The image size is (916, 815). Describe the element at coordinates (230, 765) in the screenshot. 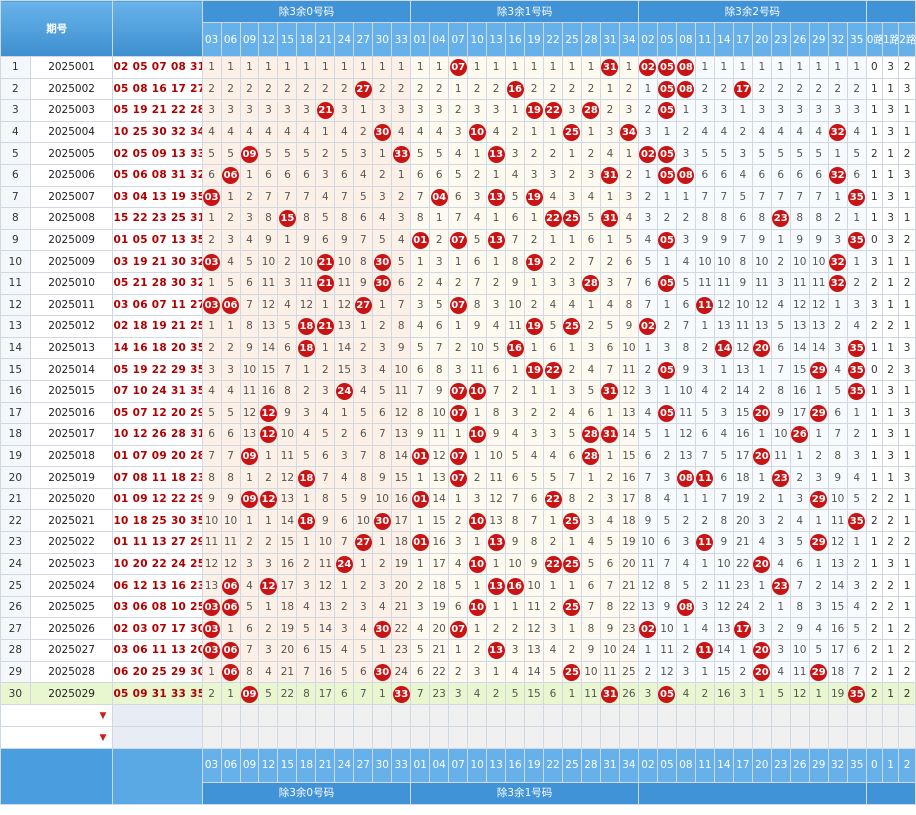

I see `footer-col-number: 06` at that location.